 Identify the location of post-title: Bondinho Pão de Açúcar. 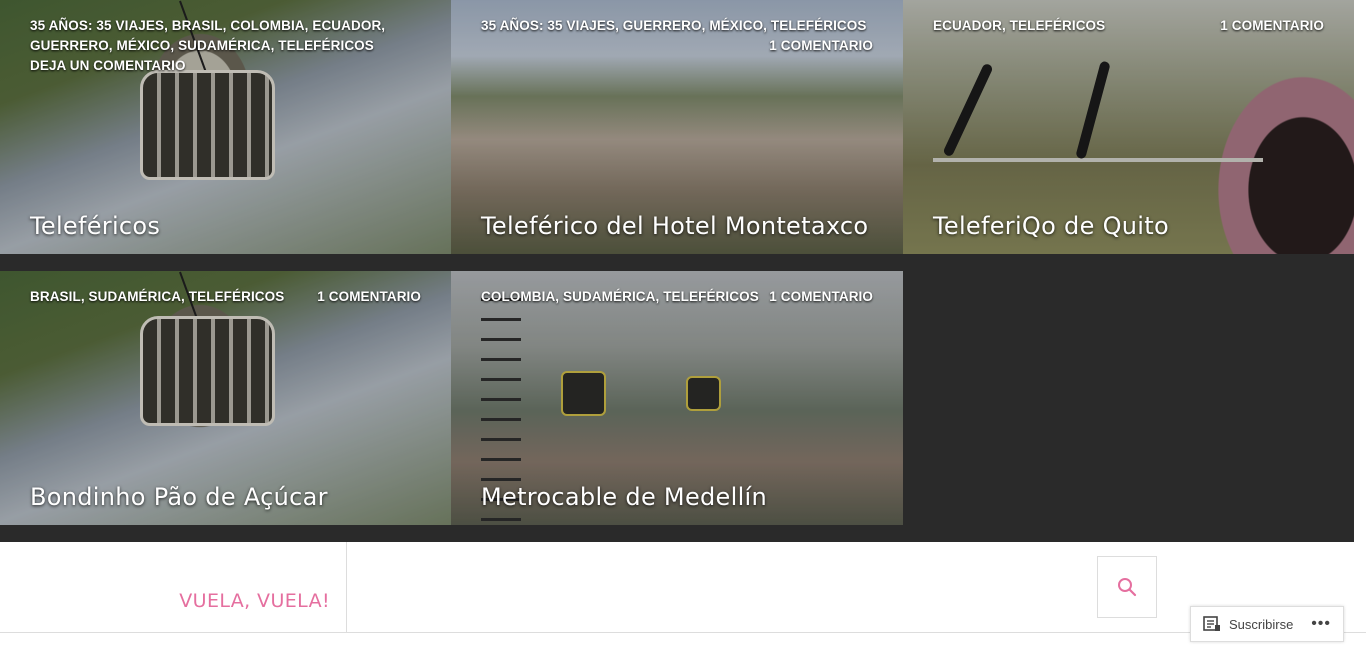
(179, 497).